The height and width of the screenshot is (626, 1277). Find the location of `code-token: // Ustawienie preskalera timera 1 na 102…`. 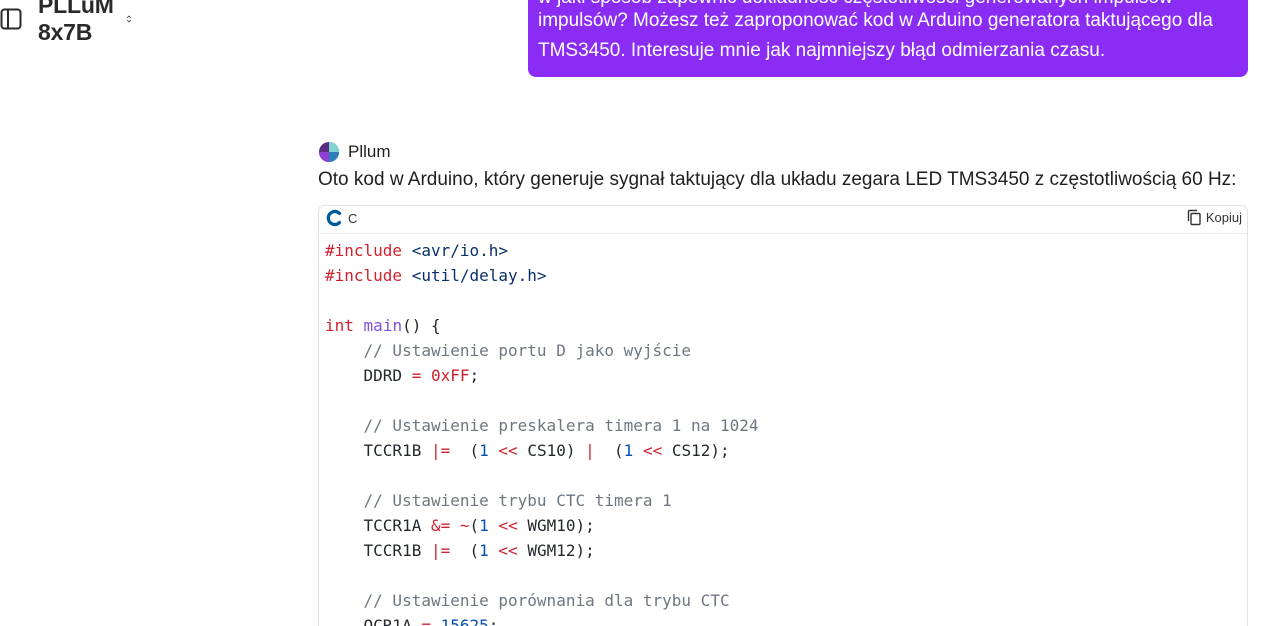

code-token: // Ustawienie preskalera timera 1 na 102… is located at coordinates (561, 425).